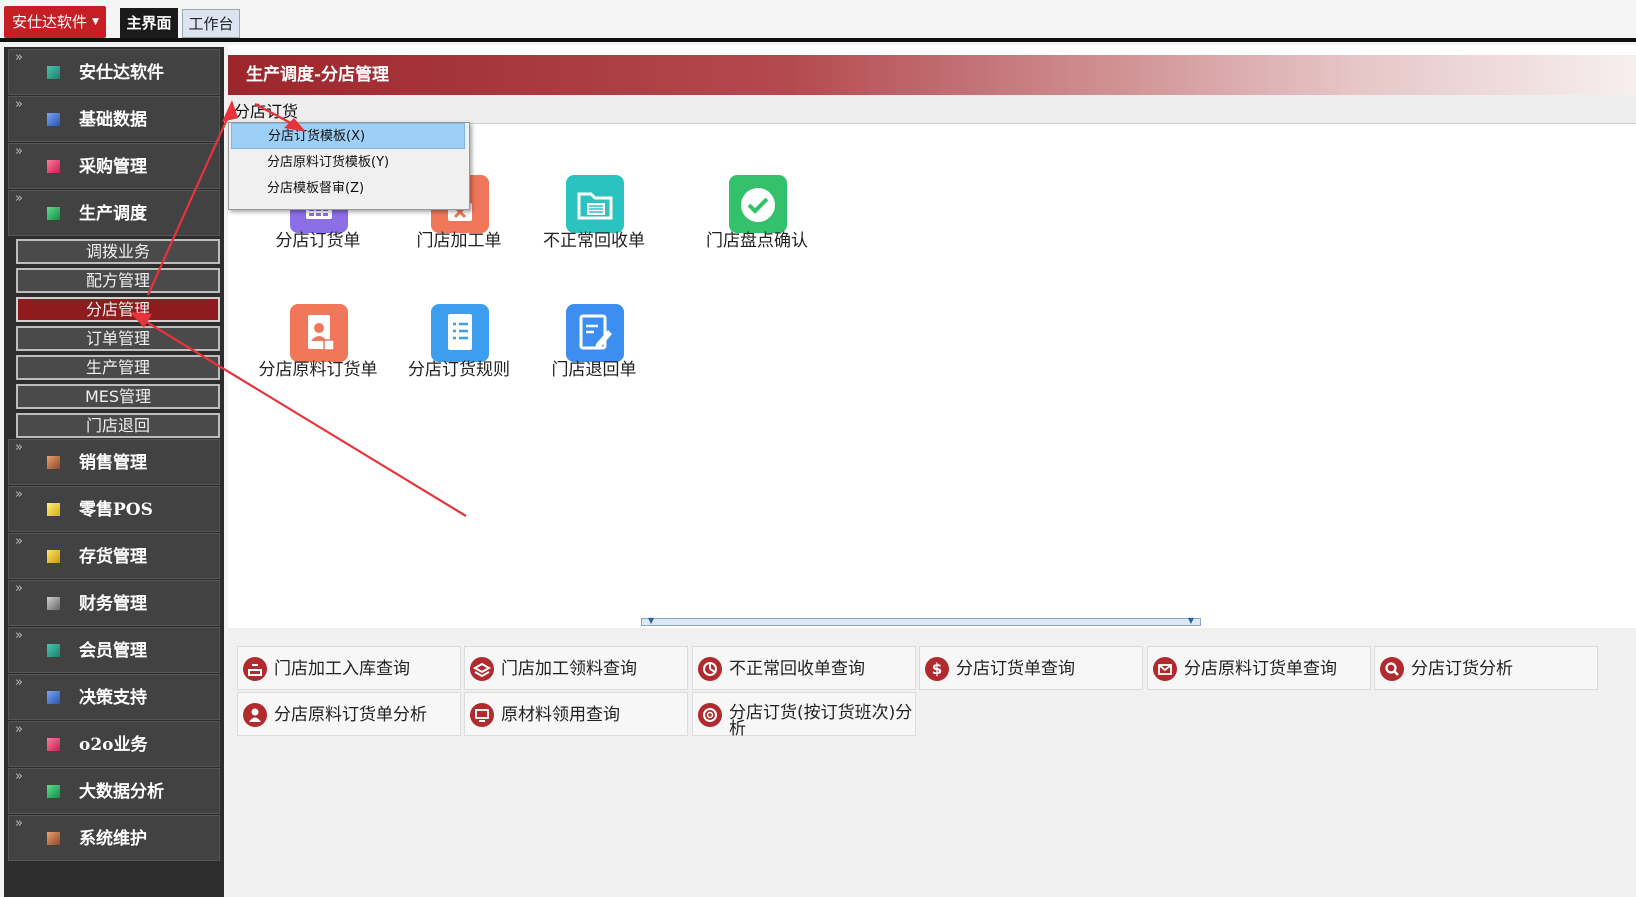 The image size is (1636, 897). I want to click on page-title: 生产调度-分店管理, so click(932, 75).